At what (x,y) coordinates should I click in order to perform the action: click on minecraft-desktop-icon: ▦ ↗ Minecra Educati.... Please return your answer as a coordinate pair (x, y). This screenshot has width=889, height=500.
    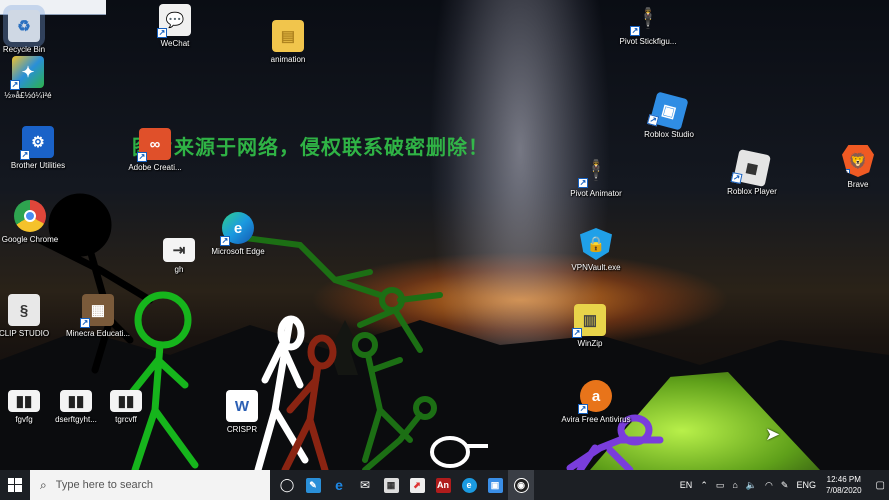
    Looking at the image, I should click on (98, 316).